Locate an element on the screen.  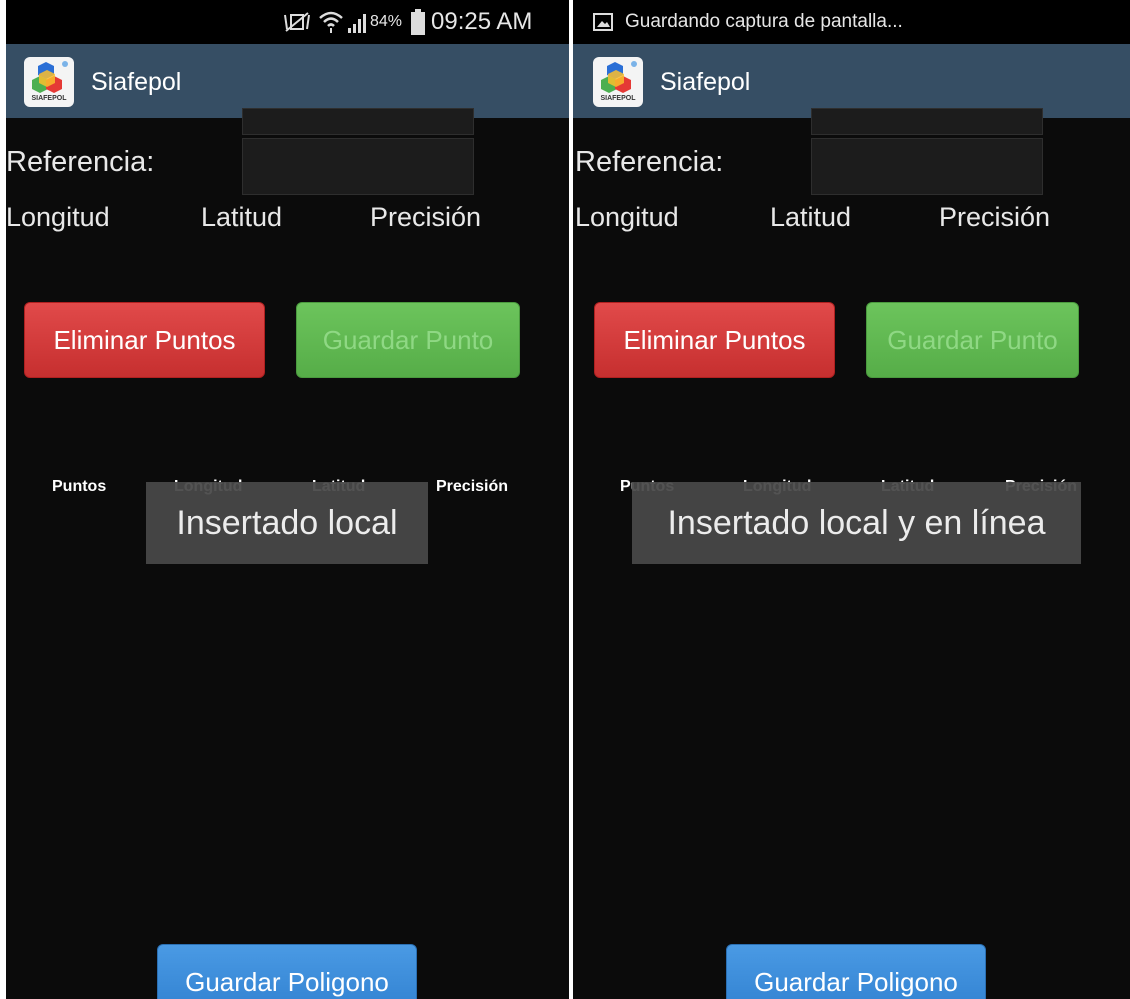
screenshot-image-icon is located at coordinates (603, 22).